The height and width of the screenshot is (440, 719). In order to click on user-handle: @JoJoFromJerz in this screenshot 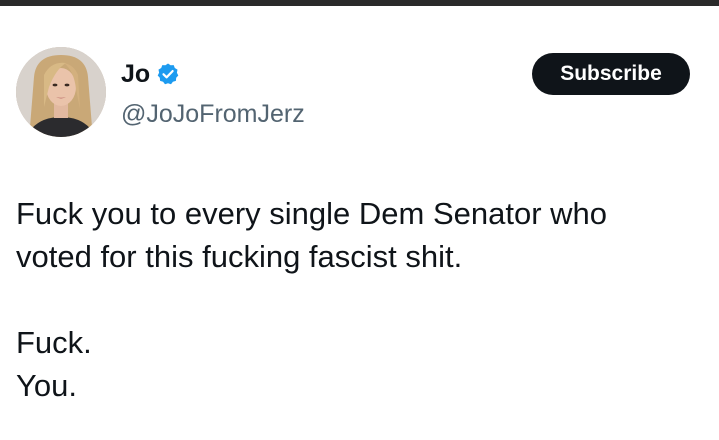, I will do `click(213, 114)`.